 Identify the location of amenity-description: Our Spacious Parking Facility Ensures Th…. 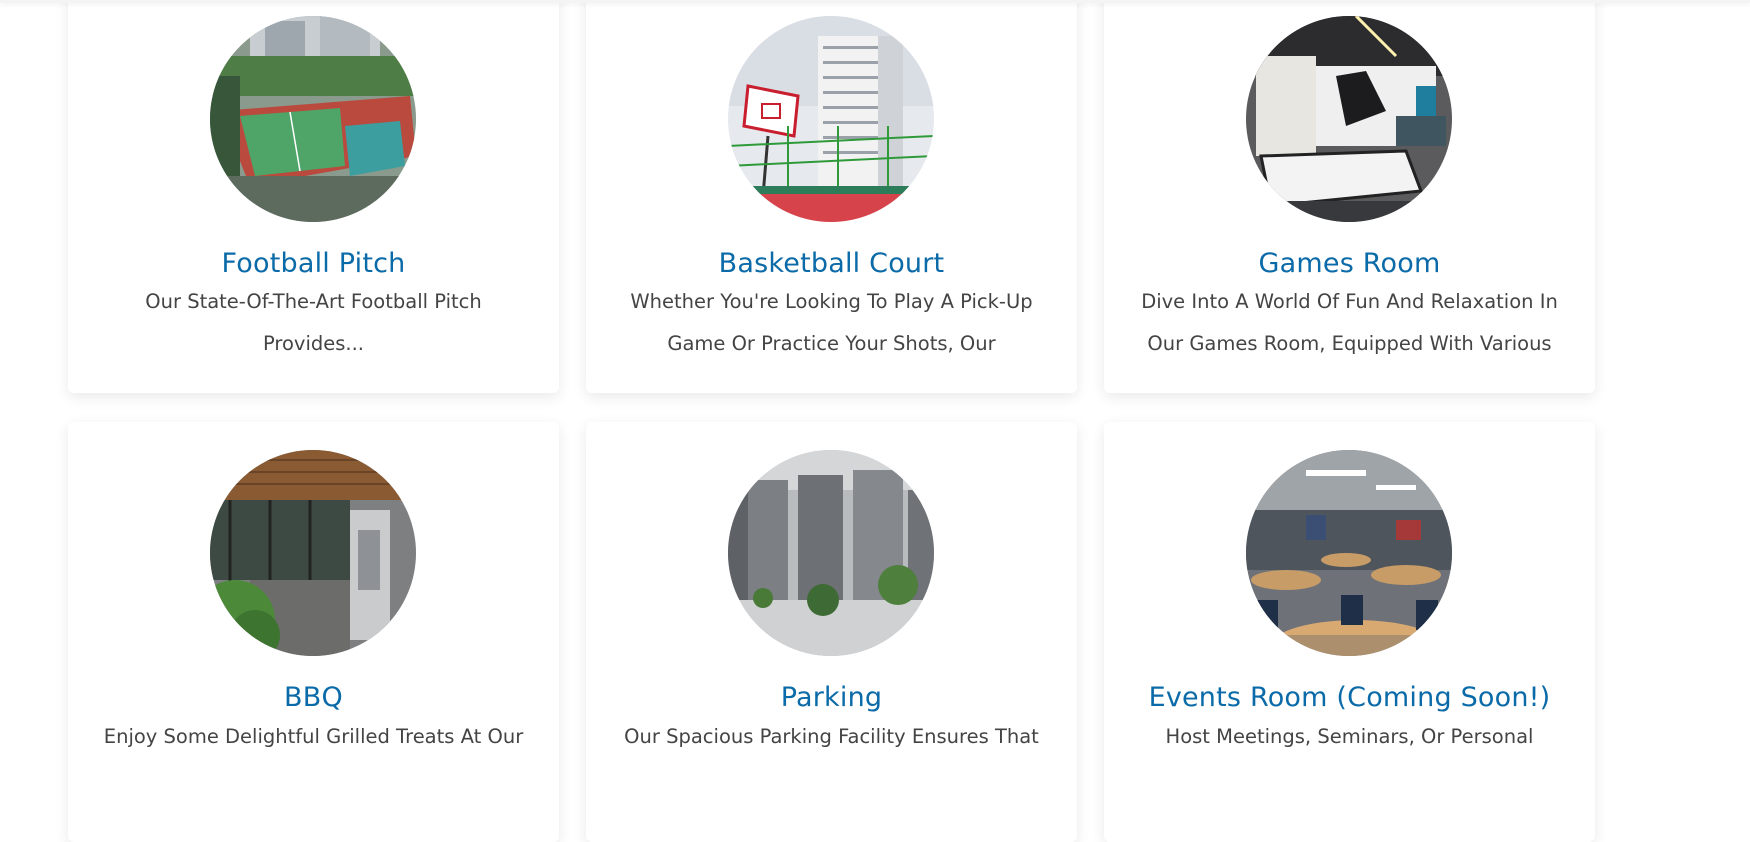
(831, 736).